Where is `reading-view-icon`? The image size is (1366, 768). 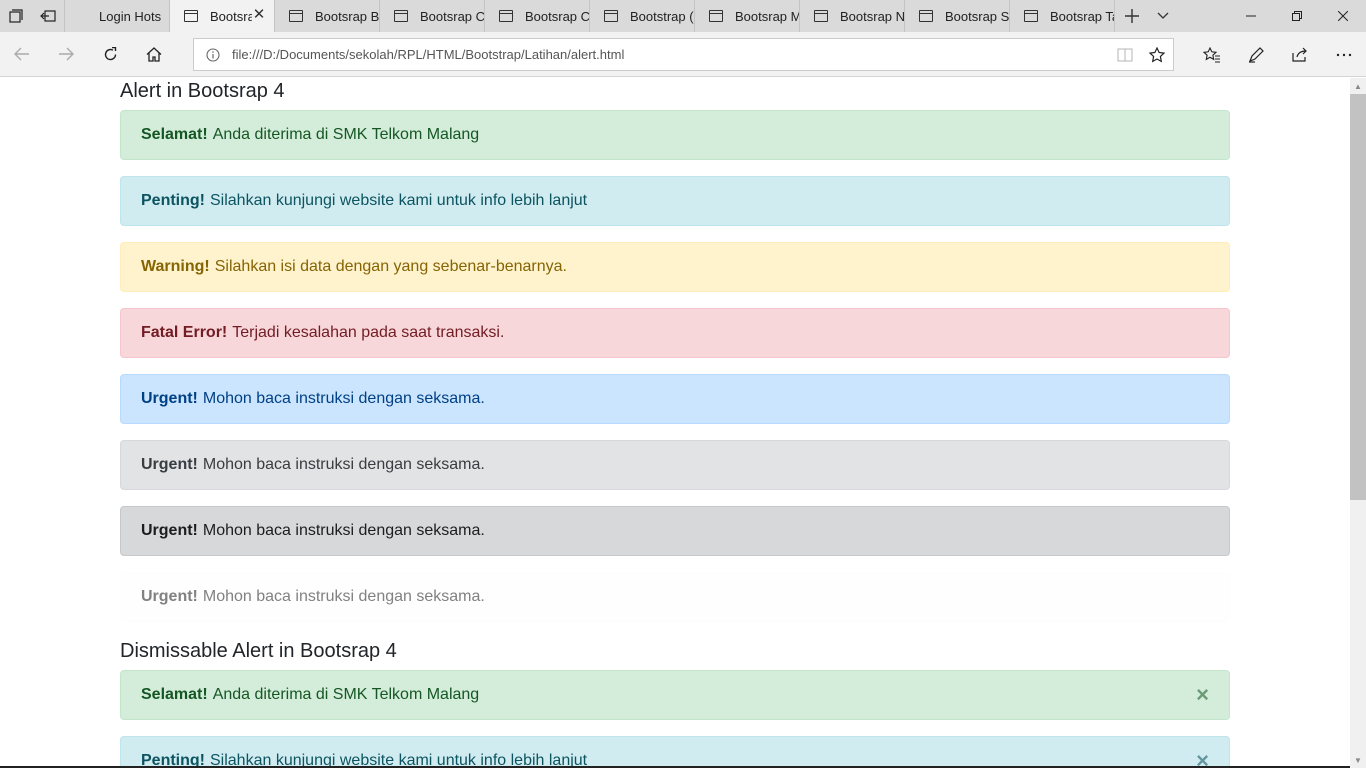
reading-view-icon is located at coordinates (1125, 54).